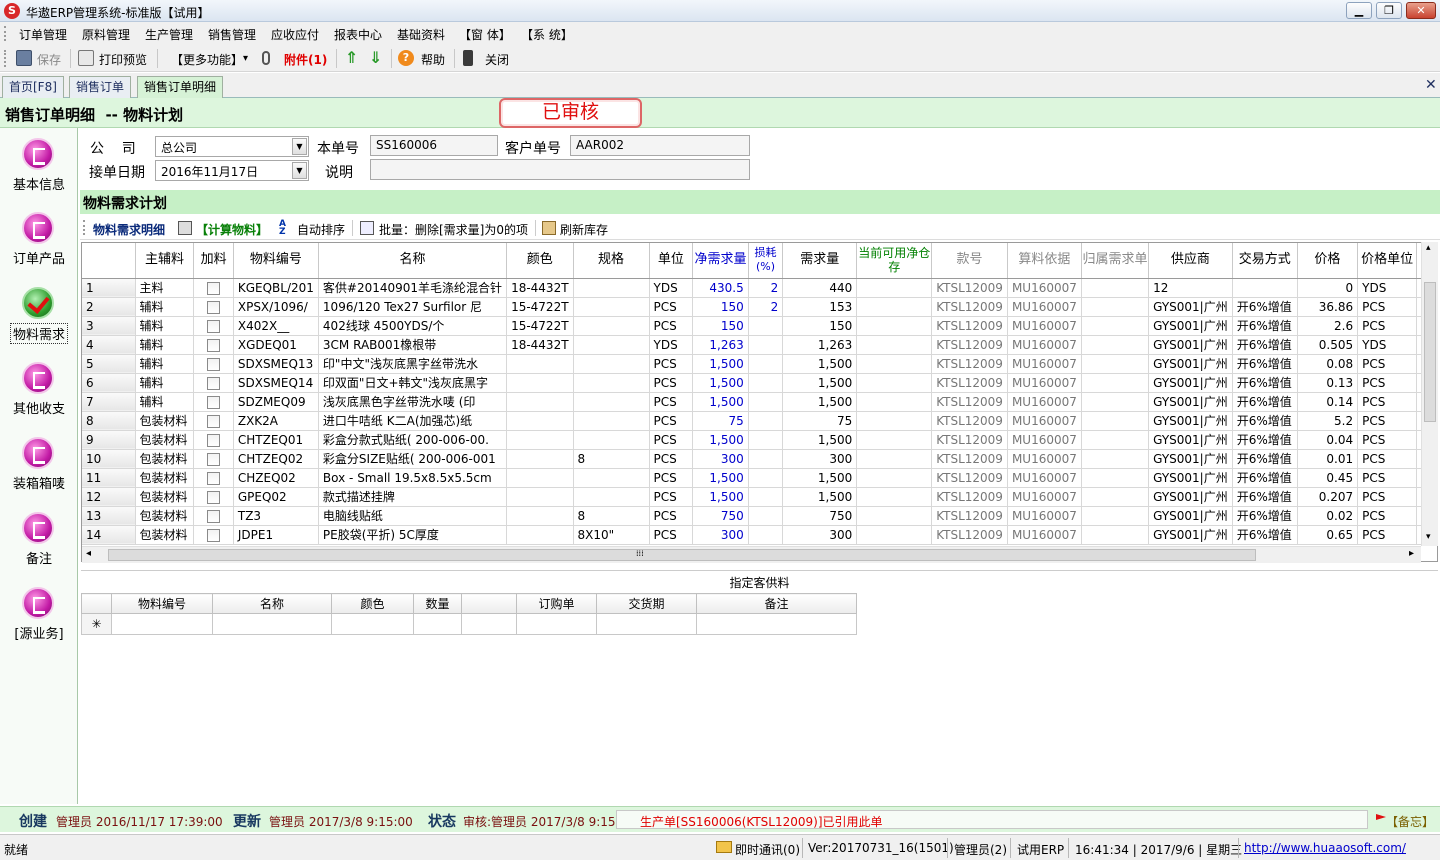 The width and height of the screenshot is (1440, 860). Describe the element at coordinates (820, 288) in the screenshot. I see `cell-qty: 440` at that location.